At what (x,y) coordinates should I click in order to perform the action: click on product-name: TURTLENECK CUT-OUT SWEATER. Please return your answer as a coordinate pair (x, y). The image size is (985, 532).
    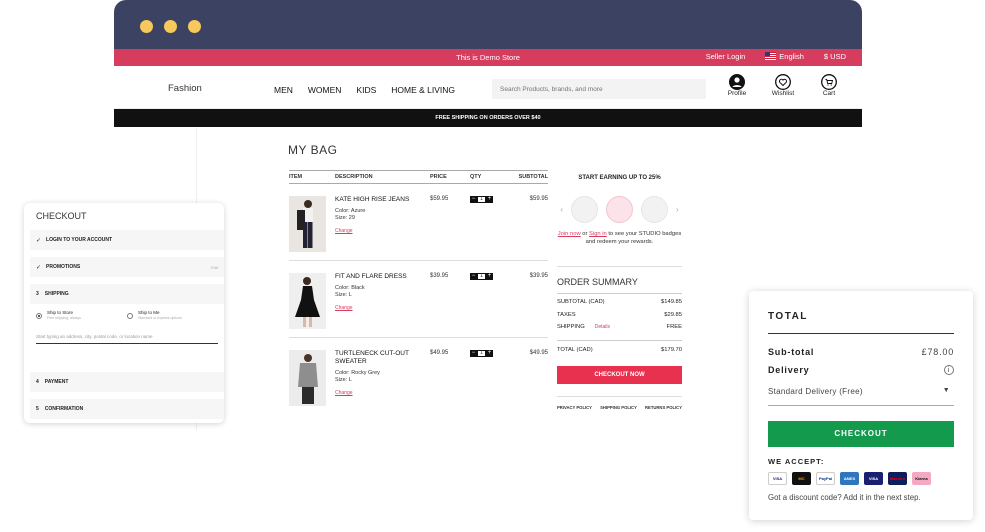
    Looking at the image, I should click on (382, 358).